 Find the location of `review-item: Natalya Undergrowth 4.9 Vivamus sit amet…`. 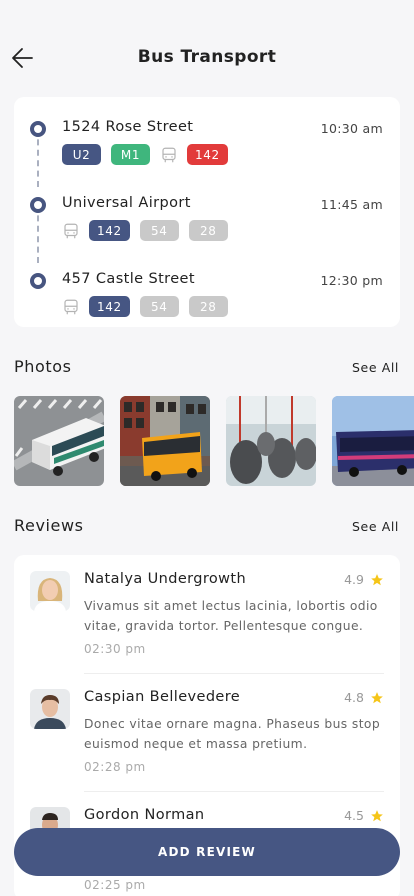

review-item: Natalya Undergrowth 4.9 Vivamus sit amet… is located at coordinates (207, 614).